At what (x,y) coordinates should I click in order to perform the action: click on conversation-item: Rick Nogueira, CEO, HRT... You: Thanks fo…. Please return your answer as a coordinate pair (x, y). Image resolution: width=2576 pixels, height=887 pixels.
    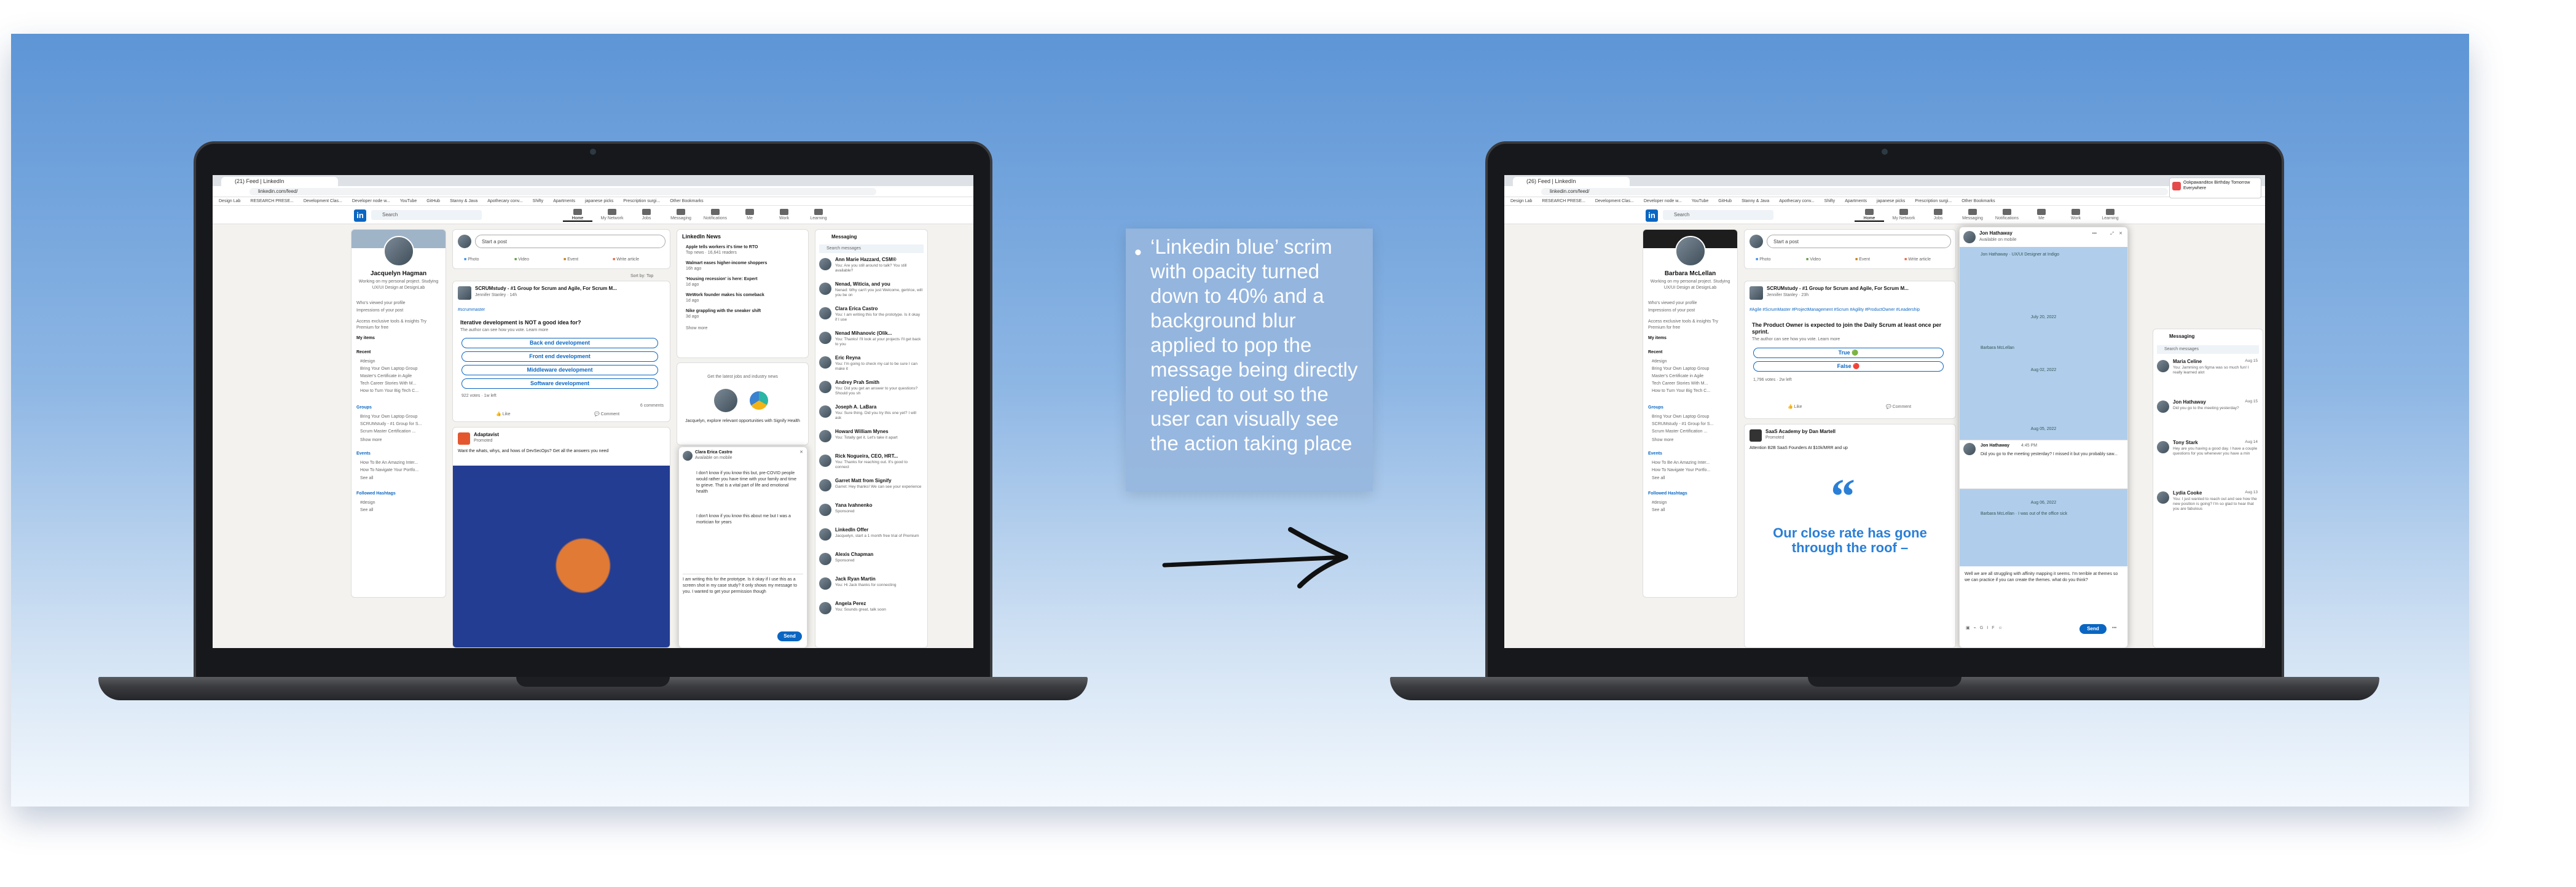
    Looking at the image, I should click on (872, 465).